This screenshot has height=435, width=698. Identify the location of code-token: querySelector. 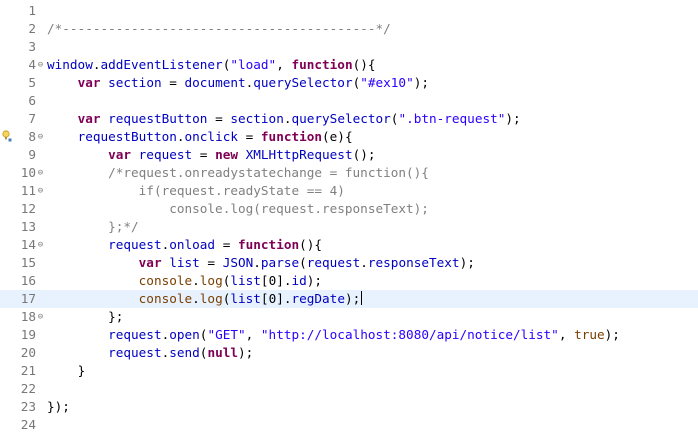
(341, 118).